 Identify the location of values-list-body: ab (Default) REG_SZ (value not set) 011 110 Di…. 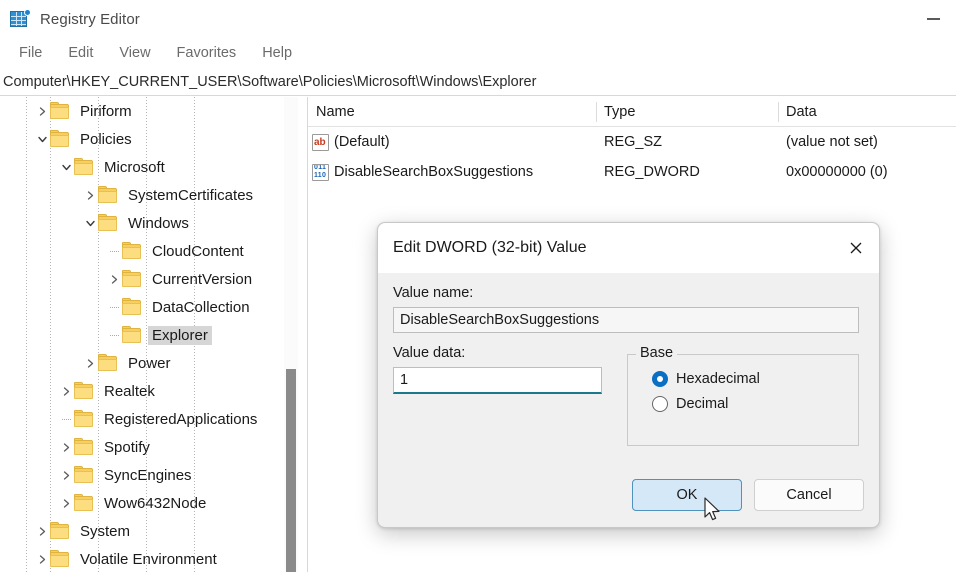
(632, 157).